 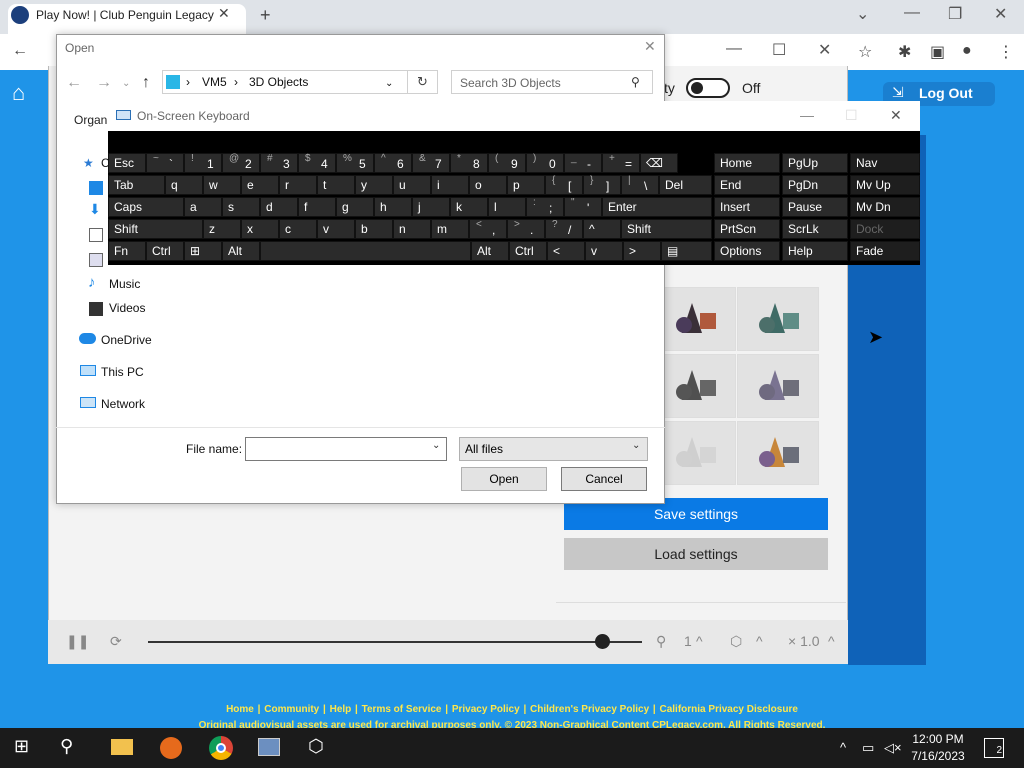 What do you see at coordinates (564, 229) in the screenshot?
I see `key-row4-10: ? /` at bounding box center [564, 229].